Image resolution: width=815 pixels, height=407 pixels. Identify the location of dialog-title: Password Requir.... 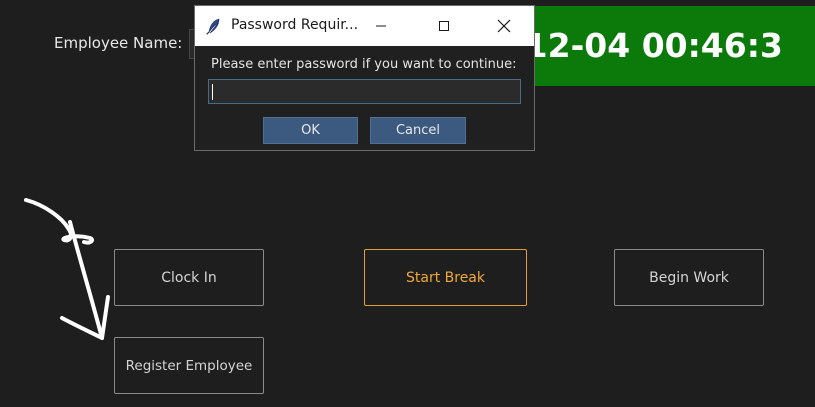
(295, 25).